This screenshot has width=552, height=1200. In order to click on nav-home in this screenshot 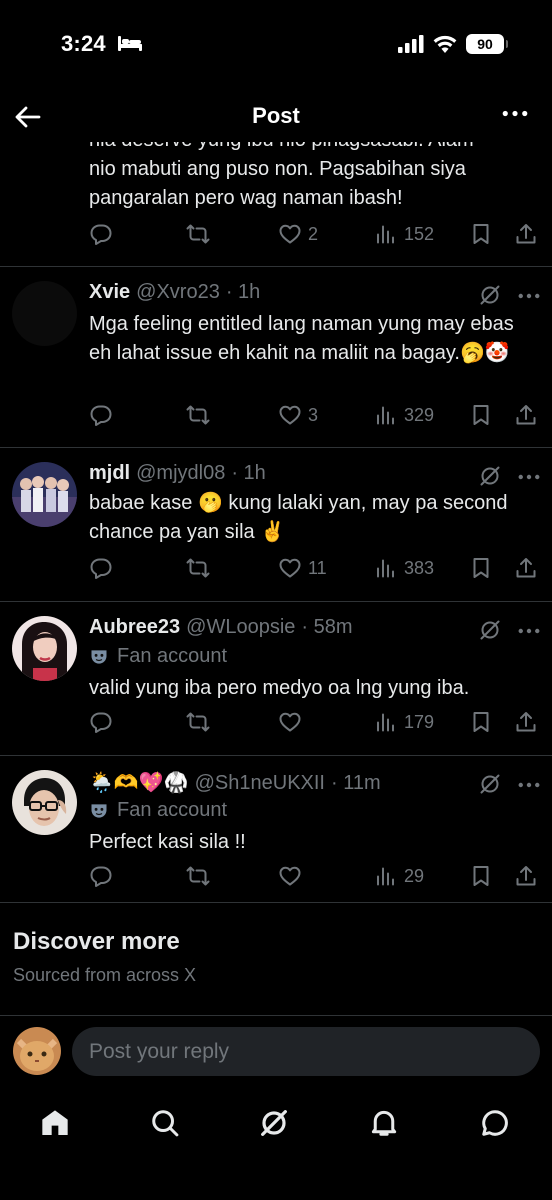, I will do `click(55, 1123)`.